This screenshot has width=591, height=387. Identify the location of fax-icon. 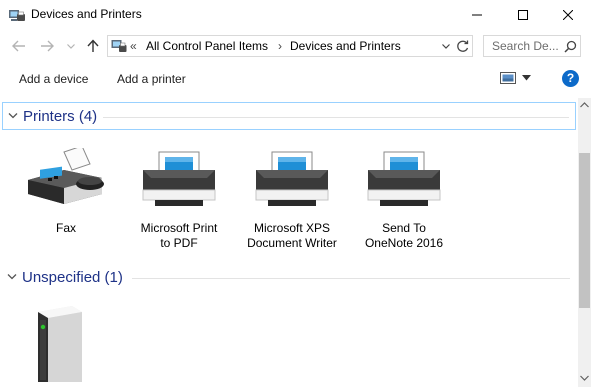
(66, 174).